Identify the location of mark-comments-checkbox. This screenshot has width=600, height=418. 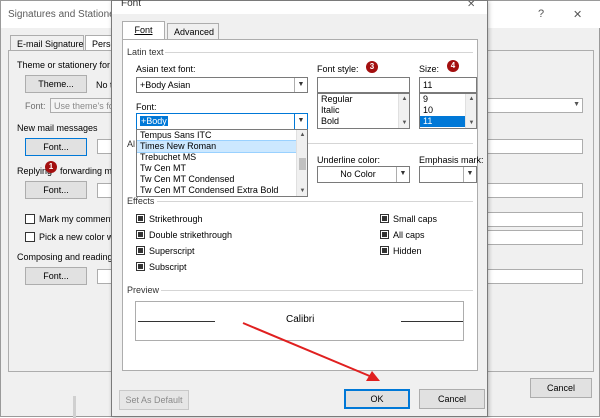
(30, 219).